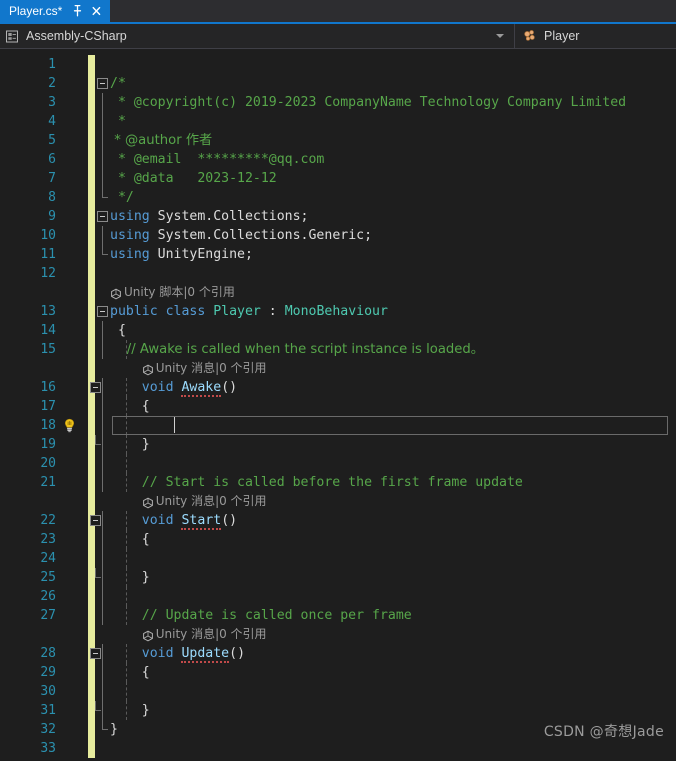 The height and width of the screenshot is (761, 676). Describe the element at coordinates (193, 178) in the screenshot. I see `code-text: * @data 2023-12-12` at that location.